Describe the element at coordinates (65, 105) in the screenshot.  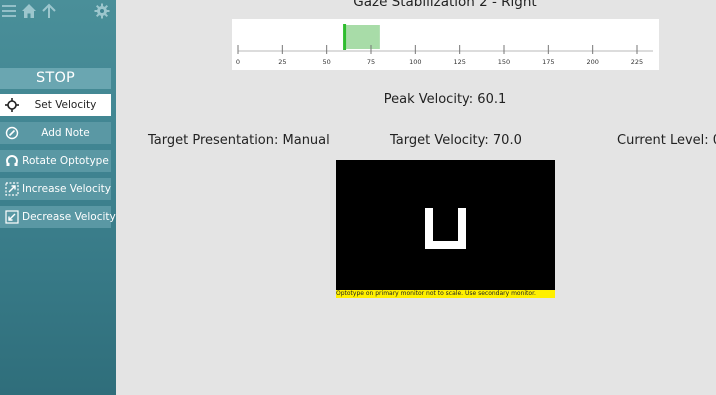
I see `set-velocity-label: Set Velocity` at that location.